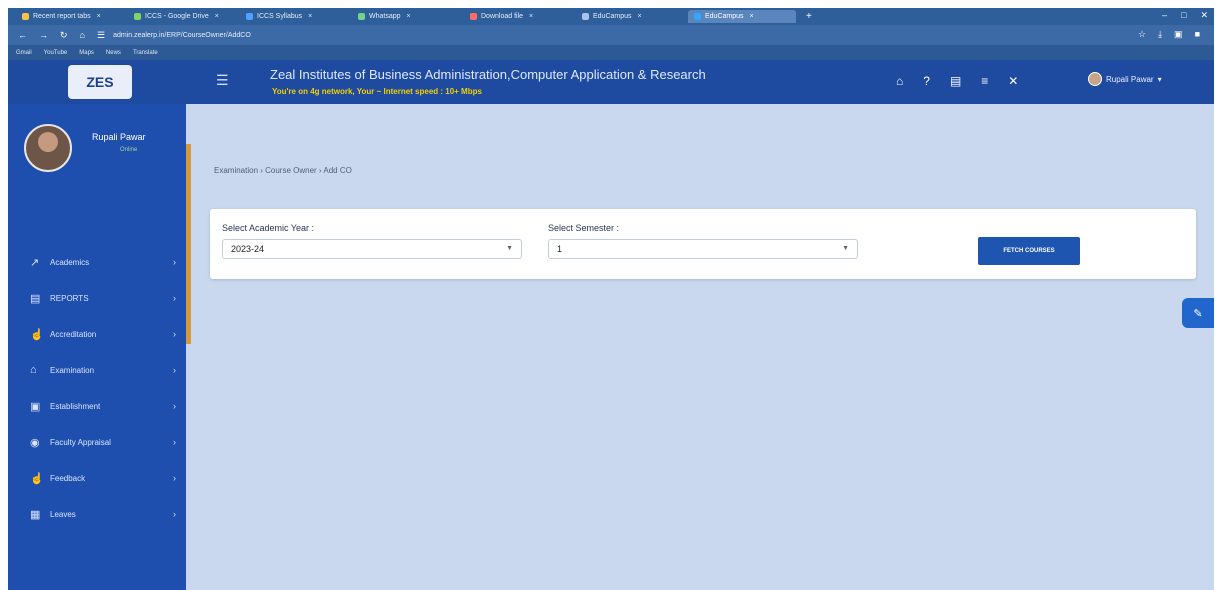 This screenshot has width=1217, height=590. What do you see at coordinates (43, 35) in the screenshot?
I see `forward-icon: →` at bounding box center [43, 35].